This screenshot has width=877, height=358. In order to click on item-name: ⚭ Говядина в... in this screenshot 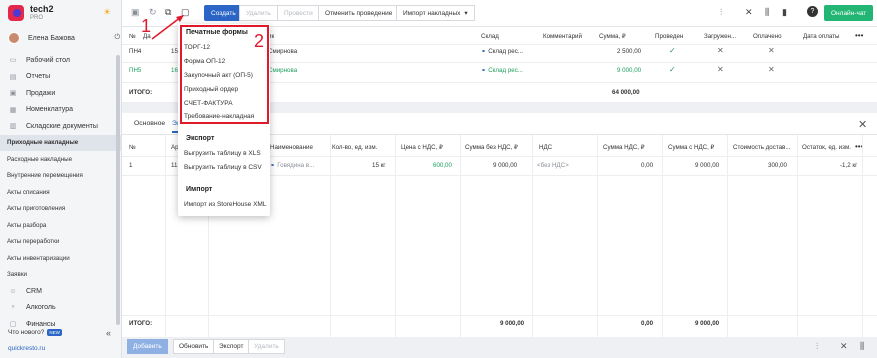, I will do `click(292, 165)`.